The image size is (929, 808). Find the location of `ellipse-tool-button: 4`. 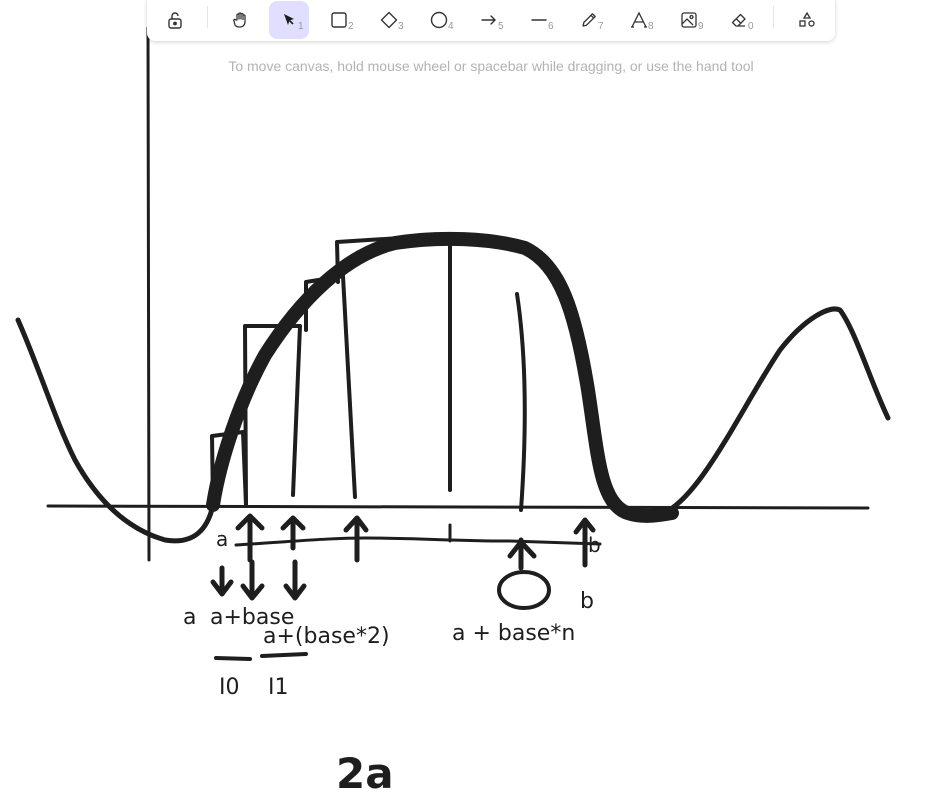

ellipse-tool-button: 4 is located at coordinates (439, 20).